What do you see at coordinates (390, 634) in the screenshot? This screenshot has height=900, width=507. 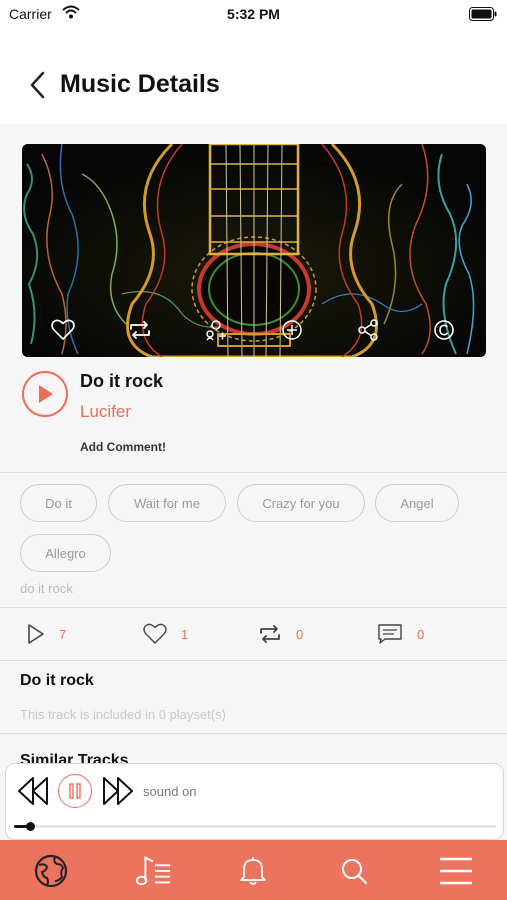 I see `comment-icon` at bounding box center [390, 634].